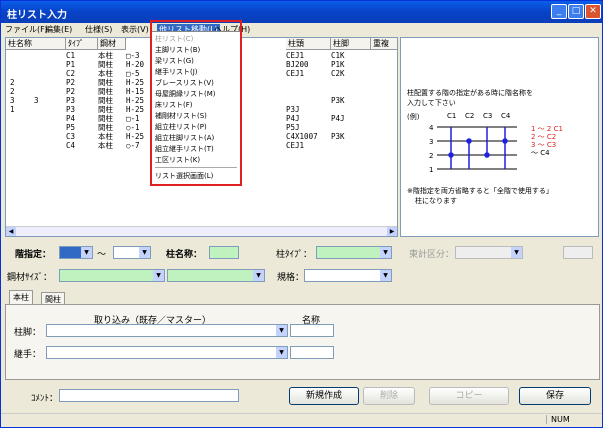 The image size is (603, 431). What do you see at coordinates (21, 109) in the screenshot?
I see `table-cell: 1` at bounding box center [21, 109].